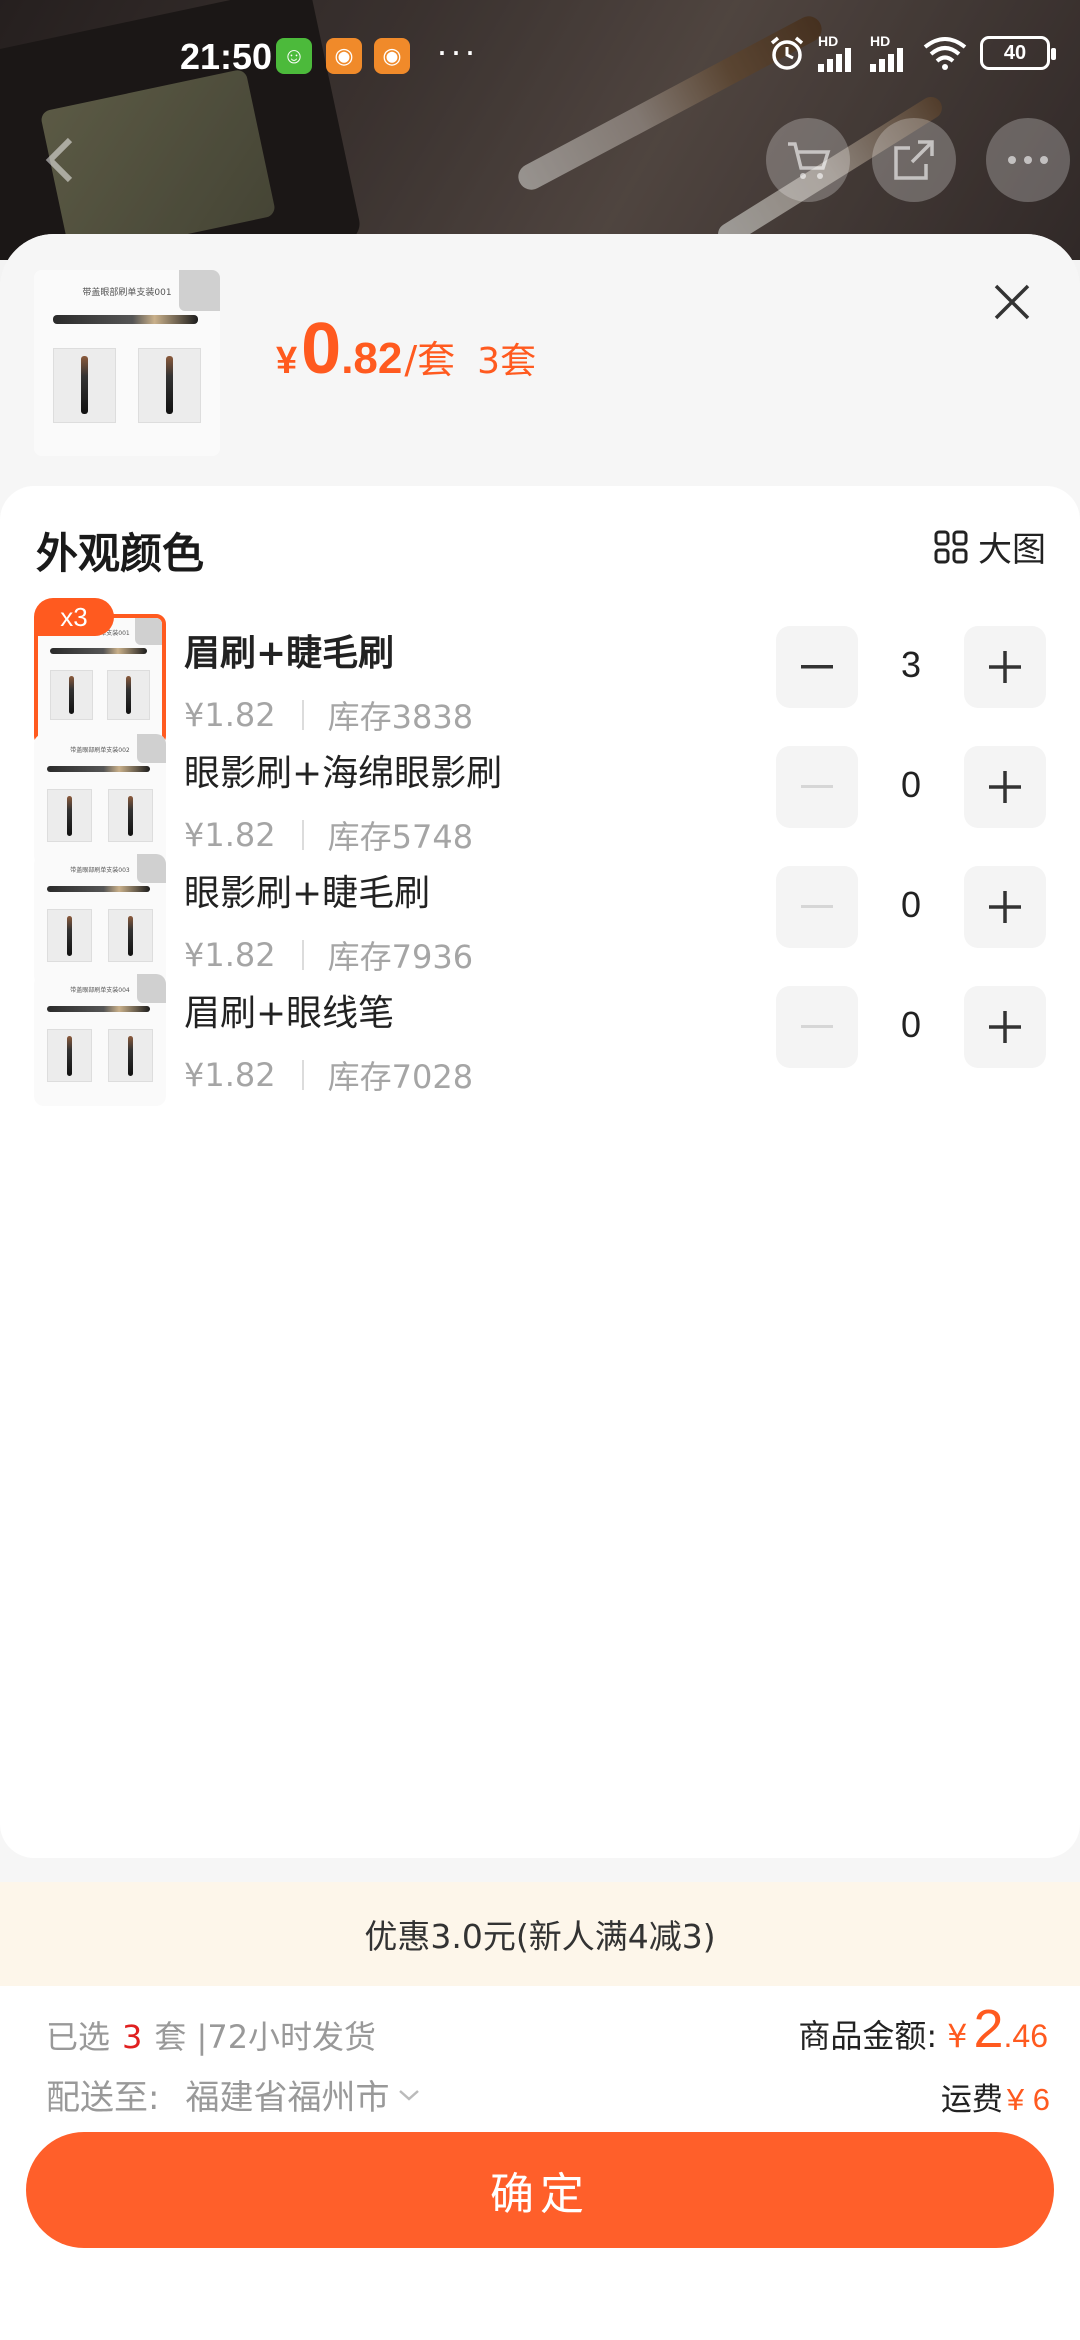 Image resolution: width=1080 pixels, height=2340 pixels. I want to click on wifi-icon, so click(945, 53).